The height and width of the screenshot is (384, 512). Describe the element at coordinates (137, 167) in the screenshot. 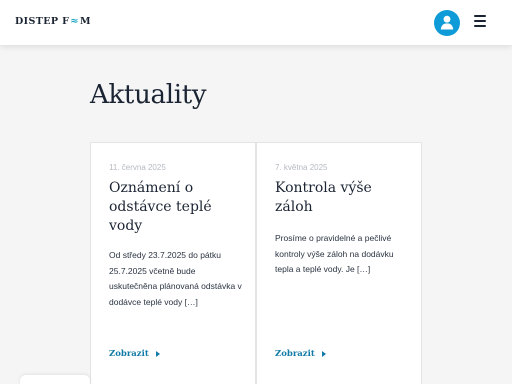

I see `news-date: 11. června 2025` at that location.